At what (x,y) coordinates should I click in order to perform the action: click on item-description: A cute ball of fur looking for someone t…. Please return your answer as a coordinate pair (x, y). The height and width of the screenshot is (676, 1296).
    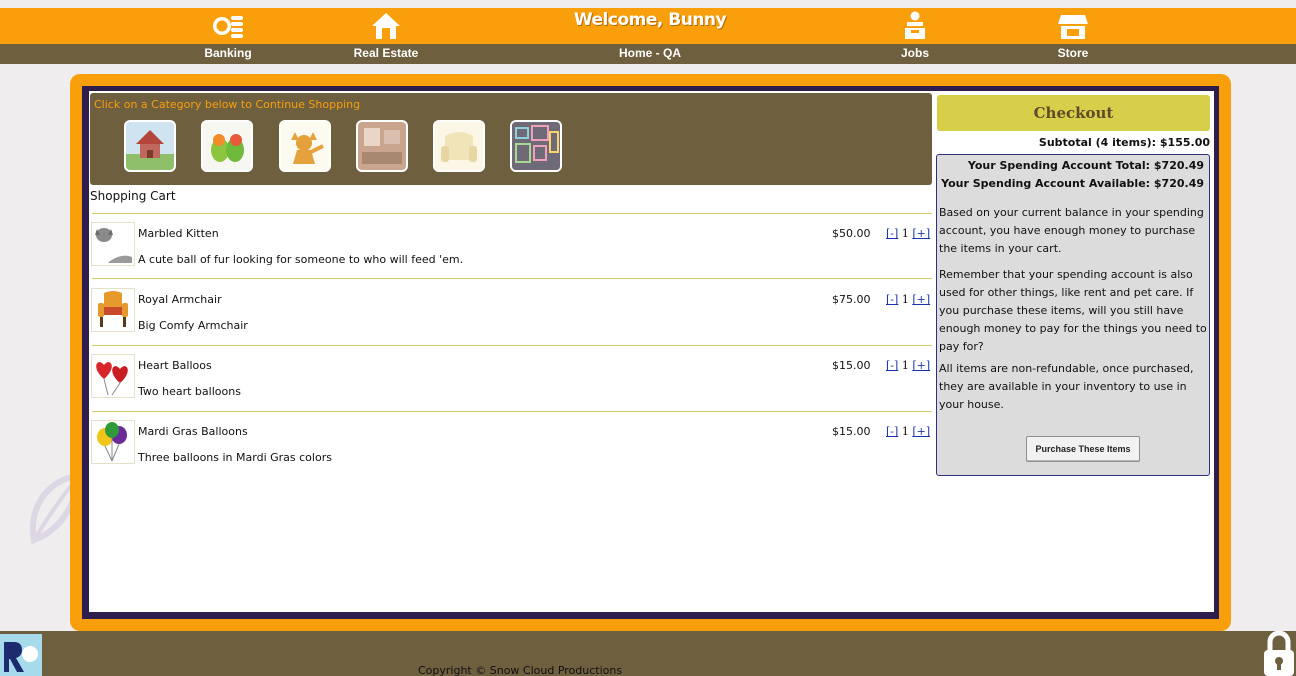
    Looking at the image, I should click on (301, 259).